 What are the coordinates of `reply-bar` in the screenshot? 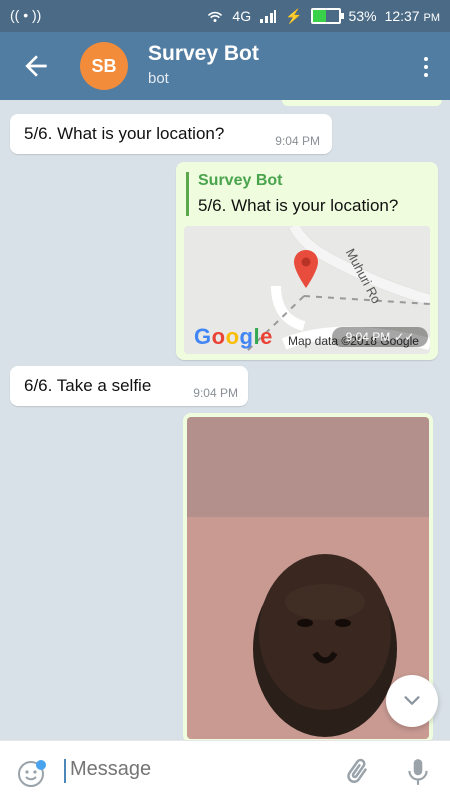 It's located at (187, 194).